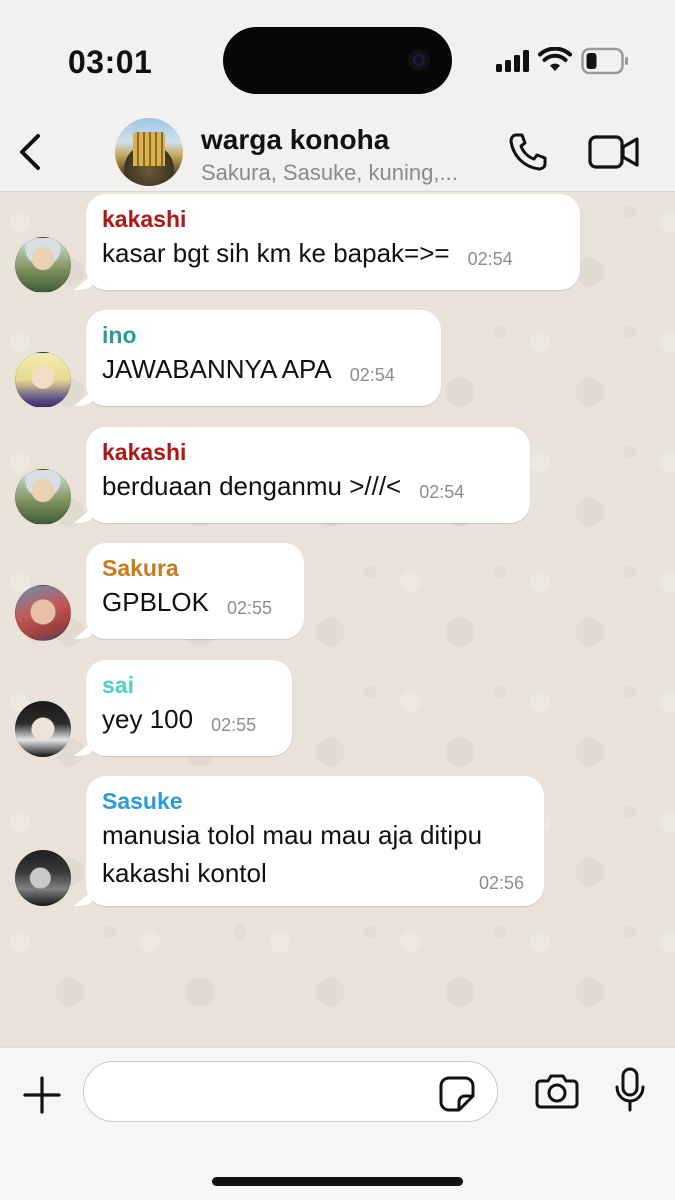  What do you see at coordinates (43, 729) in the screenshot?
I see `sai-avatar` at bounding box center [43, 729].